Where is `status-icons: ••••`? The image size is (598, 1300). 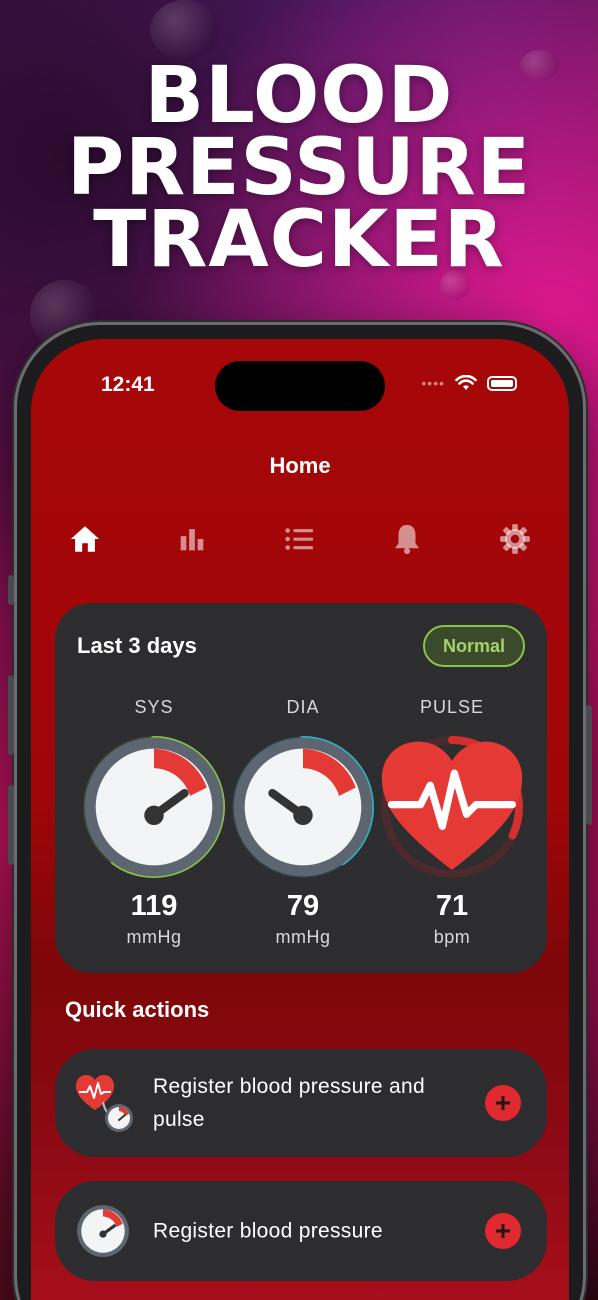 status-icons: •••• is located at coordinates (469, 383).